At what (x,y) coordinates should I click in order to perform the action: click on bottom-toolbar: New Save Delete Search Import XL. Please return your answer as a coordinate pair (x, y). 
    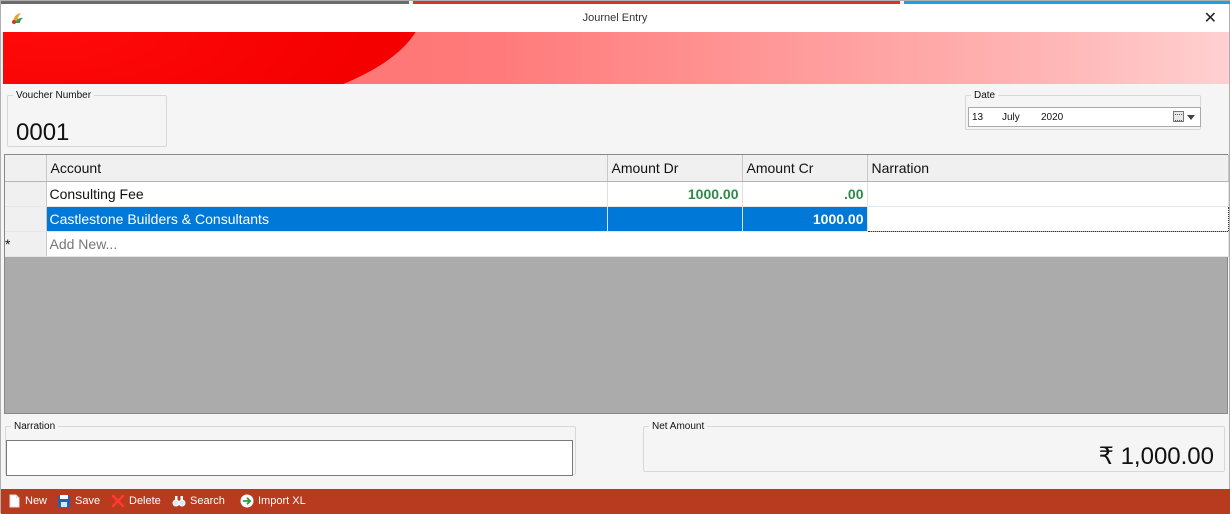
    Looking at the image, I should click on (615, 501).